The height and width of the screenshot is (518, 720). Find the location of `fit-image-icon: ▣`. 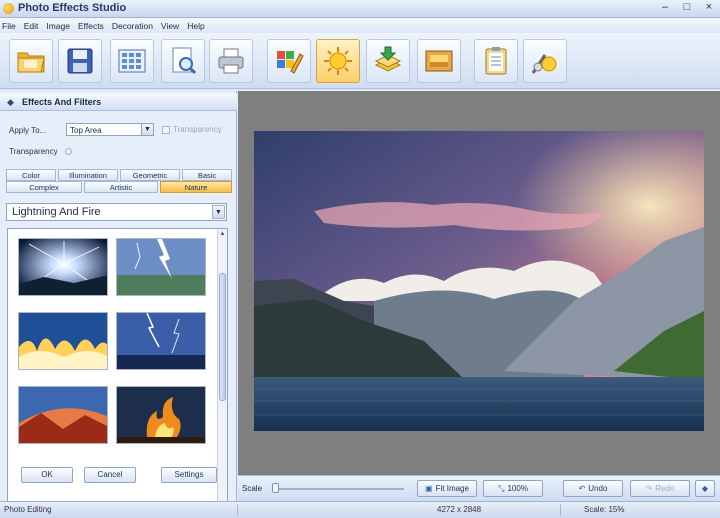

fit-image-icon: ▣ is located at coordinates (429, 488).